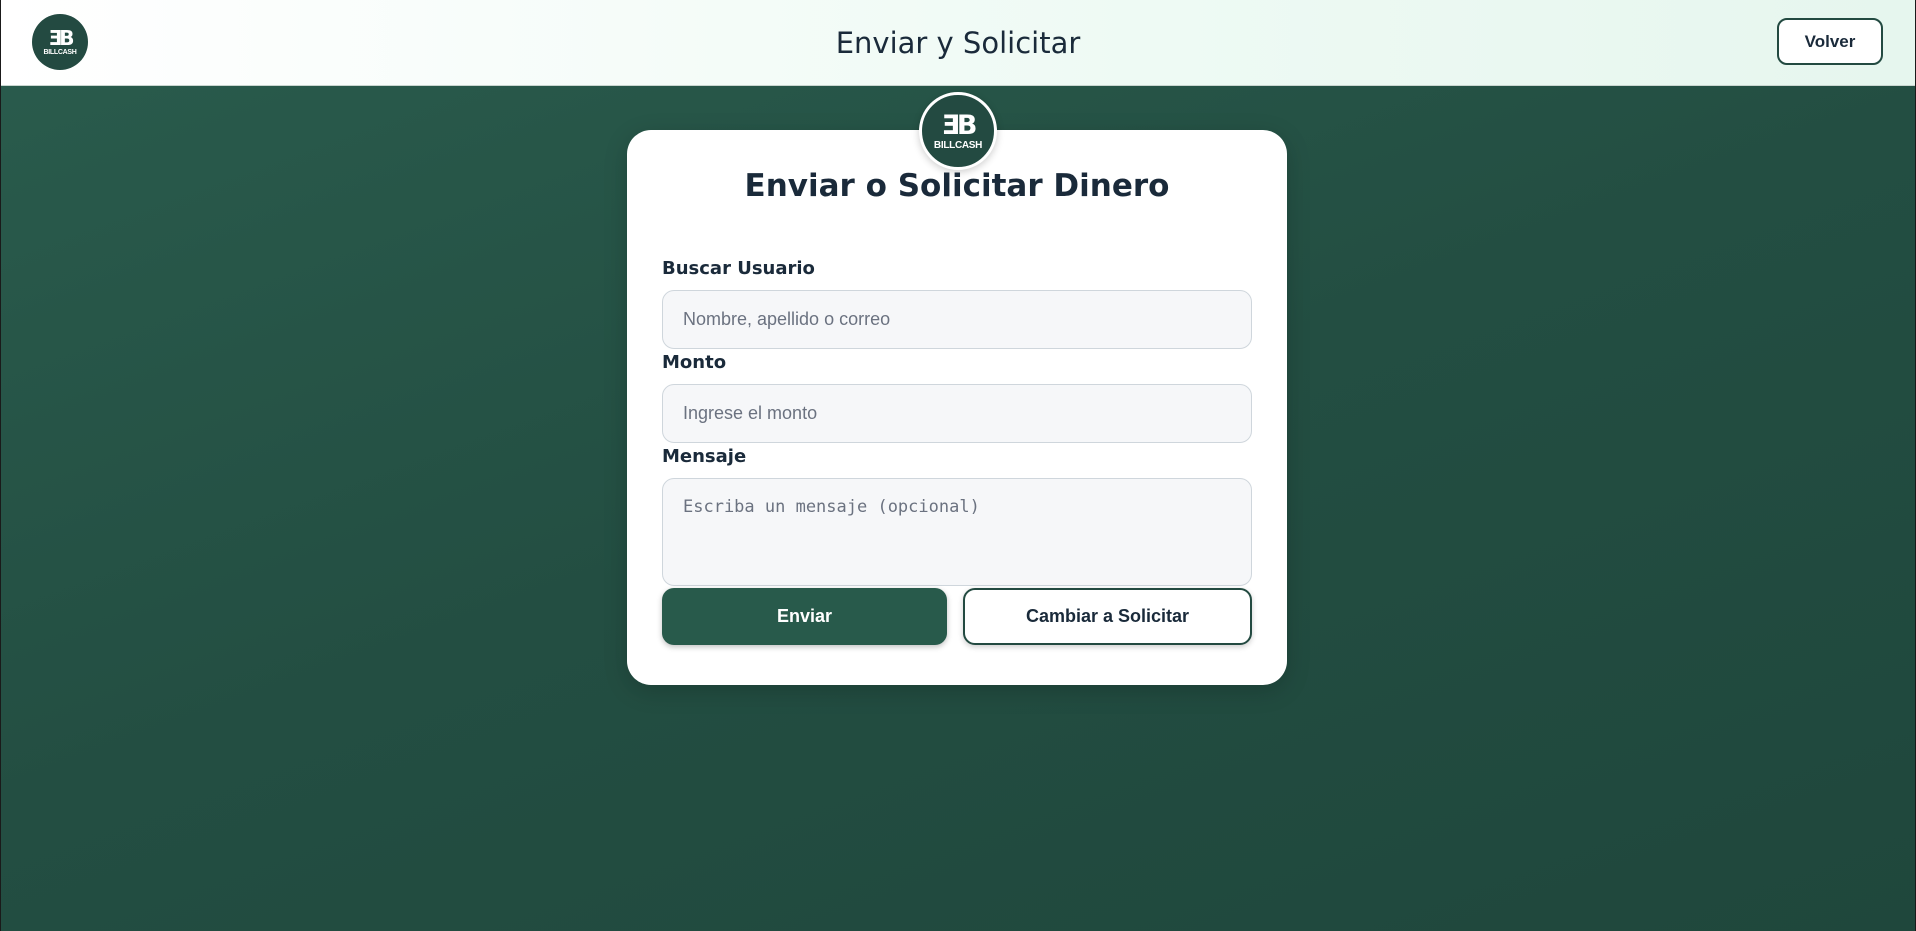 The height and width of the screenshot is (931, 1916). Describe the element at coordinates (804, 616) in the screenshot. I see `send-button: Enviar` at that location.